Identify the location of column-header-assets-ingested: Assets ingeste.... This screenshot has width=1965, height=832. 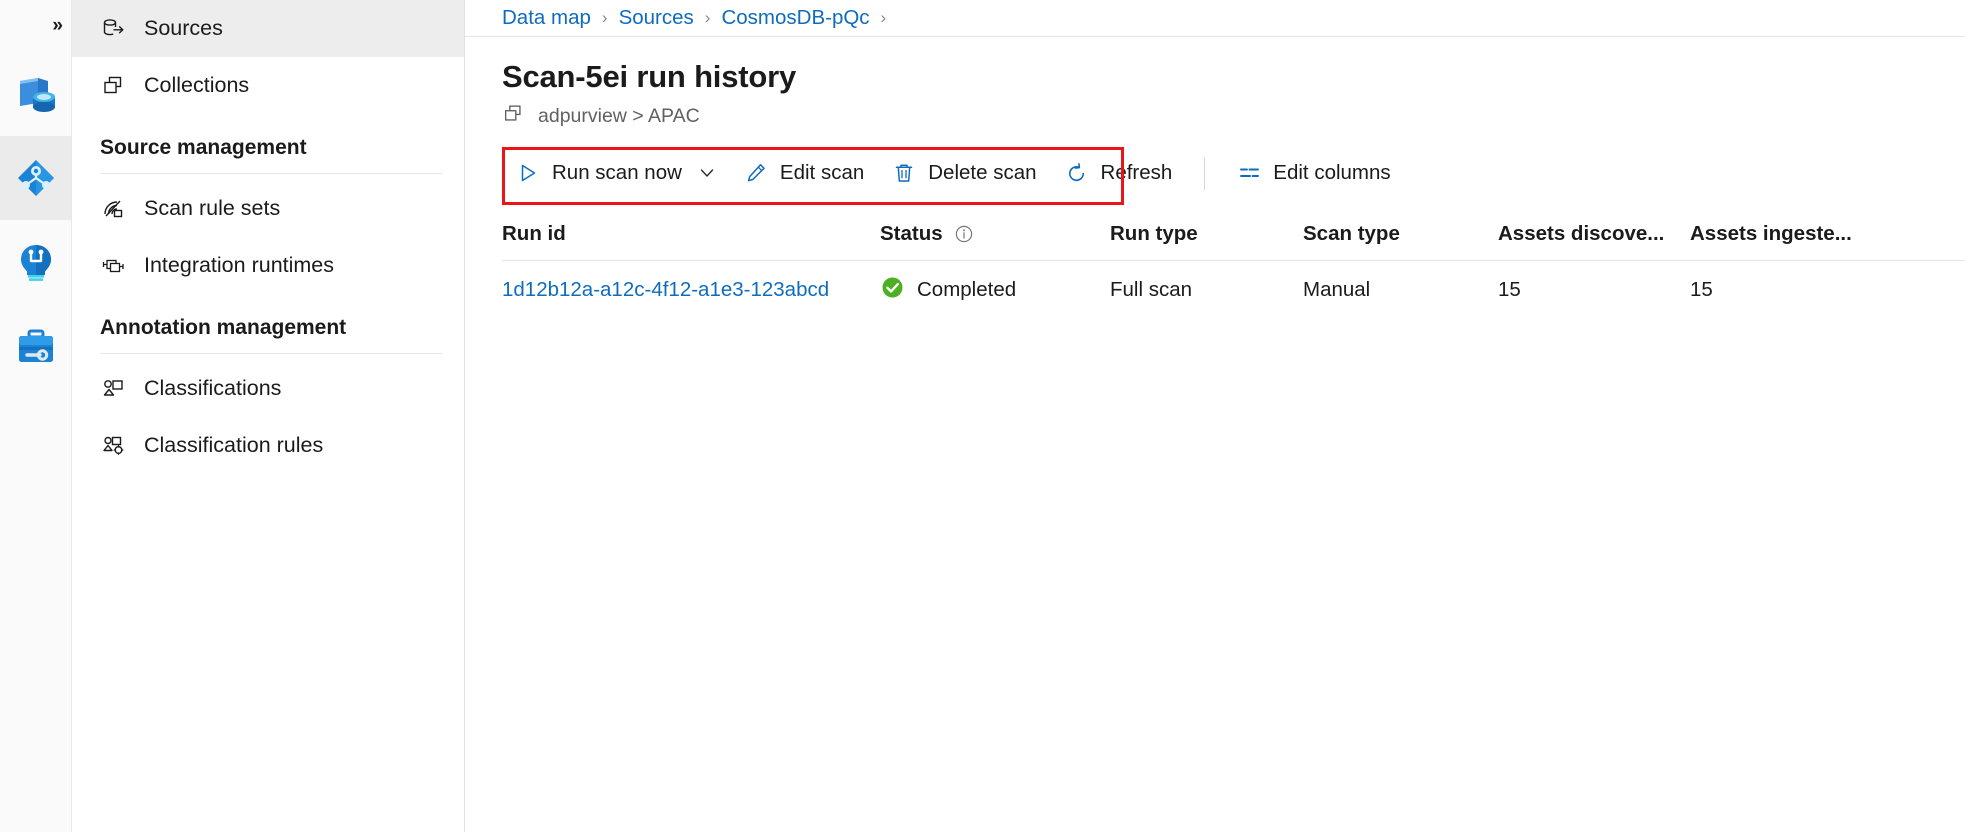
(1795, 234).